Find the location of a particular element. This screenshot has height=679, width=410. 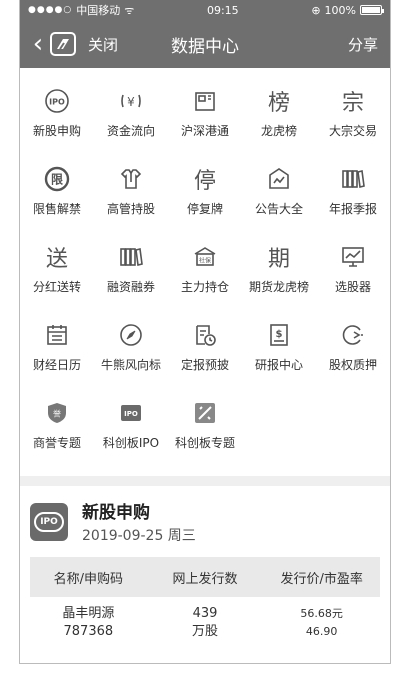

bang-icon: 榜 is located at coordinates (278, 103).